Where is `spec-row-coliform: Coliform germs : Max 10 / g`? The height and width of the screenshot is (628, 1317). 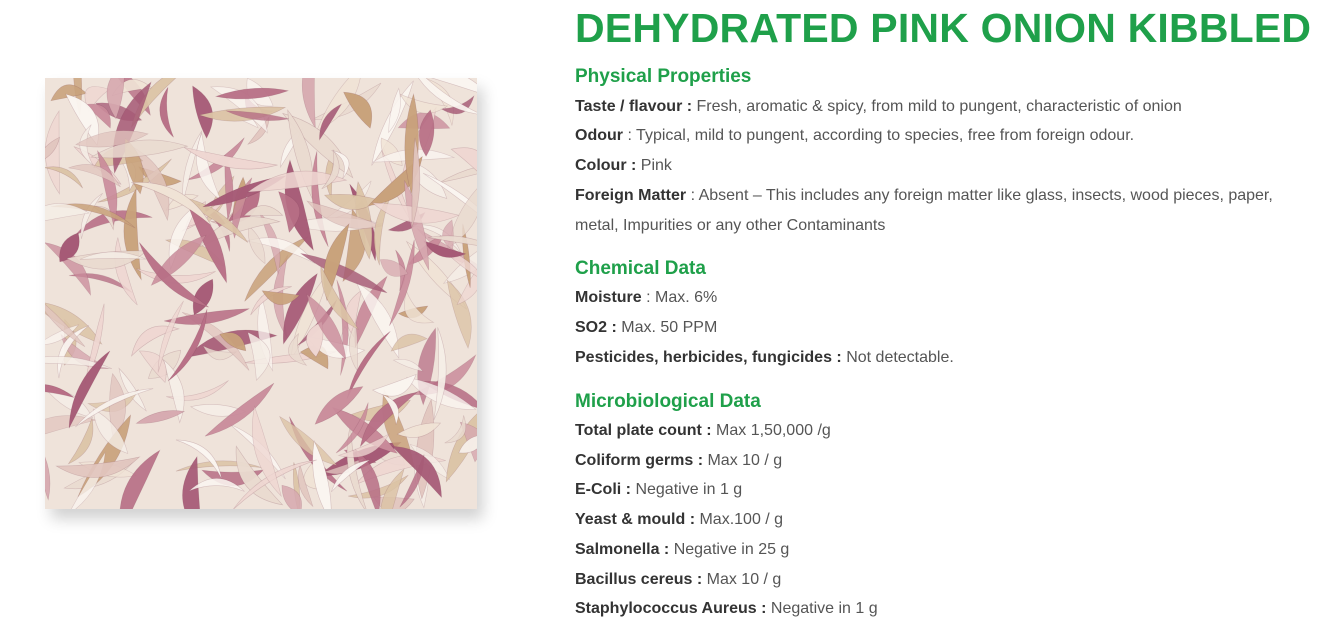
spec-row-coliform: Coliform germs : Max 10 / g is located at coordinates (678, 461).